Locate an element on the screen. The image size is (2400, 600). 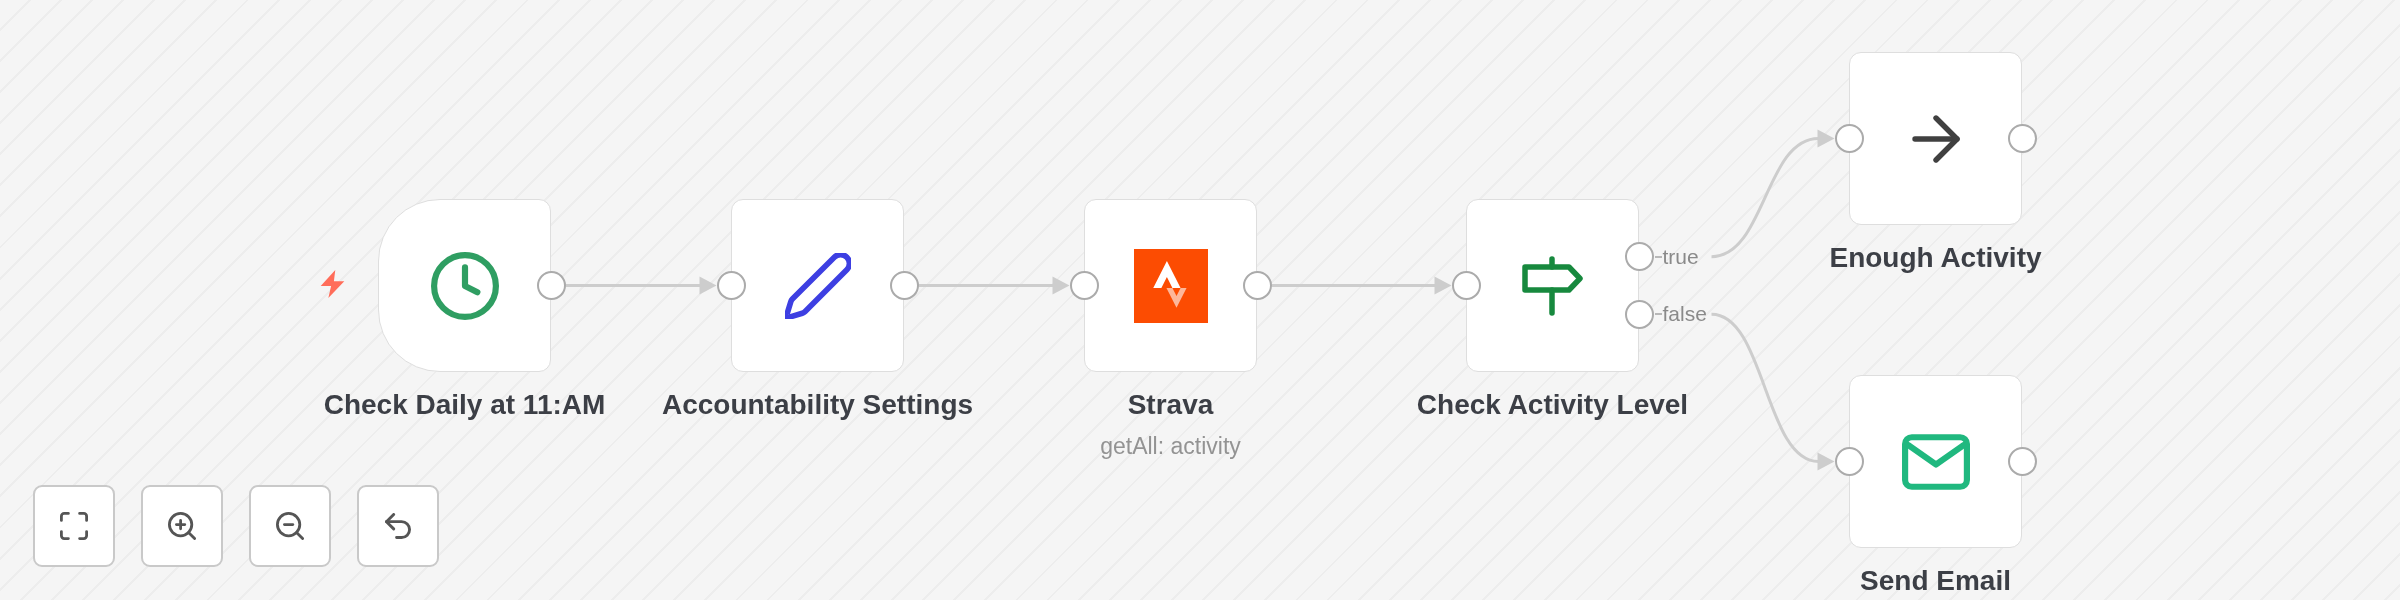
node-label: Send Email is located at coordinates (1935, 581).